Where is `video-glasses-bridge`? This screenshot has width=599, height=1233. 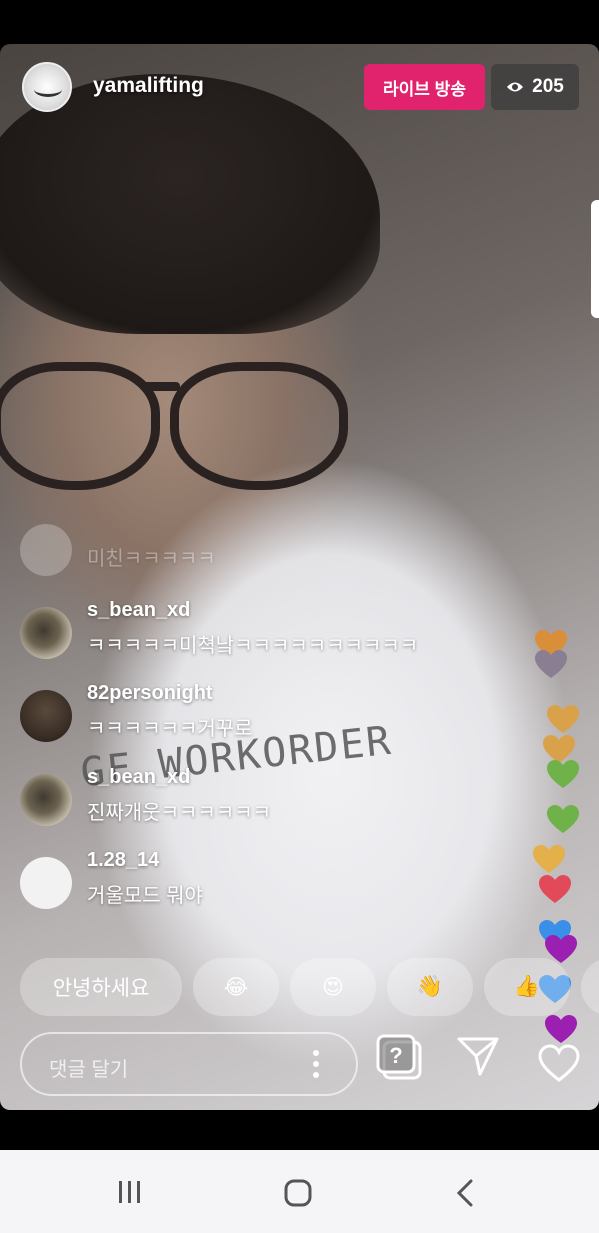 video-glasses-bridge is located at coordinates (160, 386).